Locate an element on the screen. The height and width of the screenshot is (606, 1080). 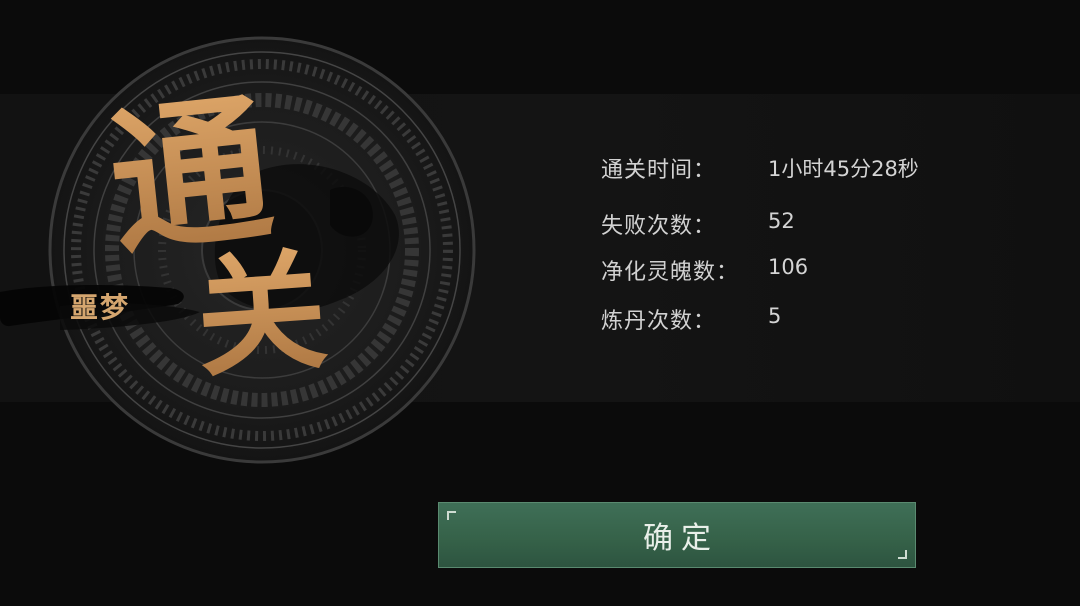
stat-label: 炼丹次数： is located at coordinates (659, 321).